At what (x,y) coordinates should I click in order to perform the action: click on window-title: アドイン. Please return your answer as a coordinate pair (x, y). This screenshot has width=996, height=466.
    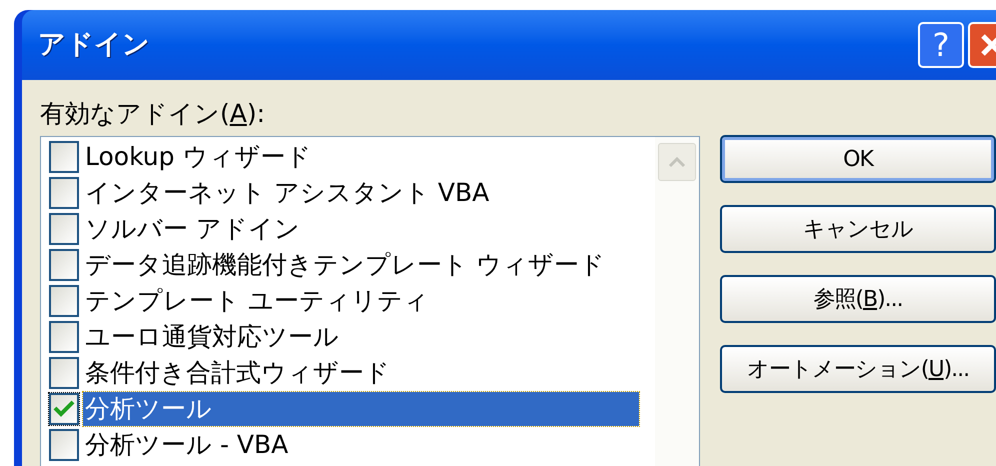
    Looking at the image, I should click on (94, 45).